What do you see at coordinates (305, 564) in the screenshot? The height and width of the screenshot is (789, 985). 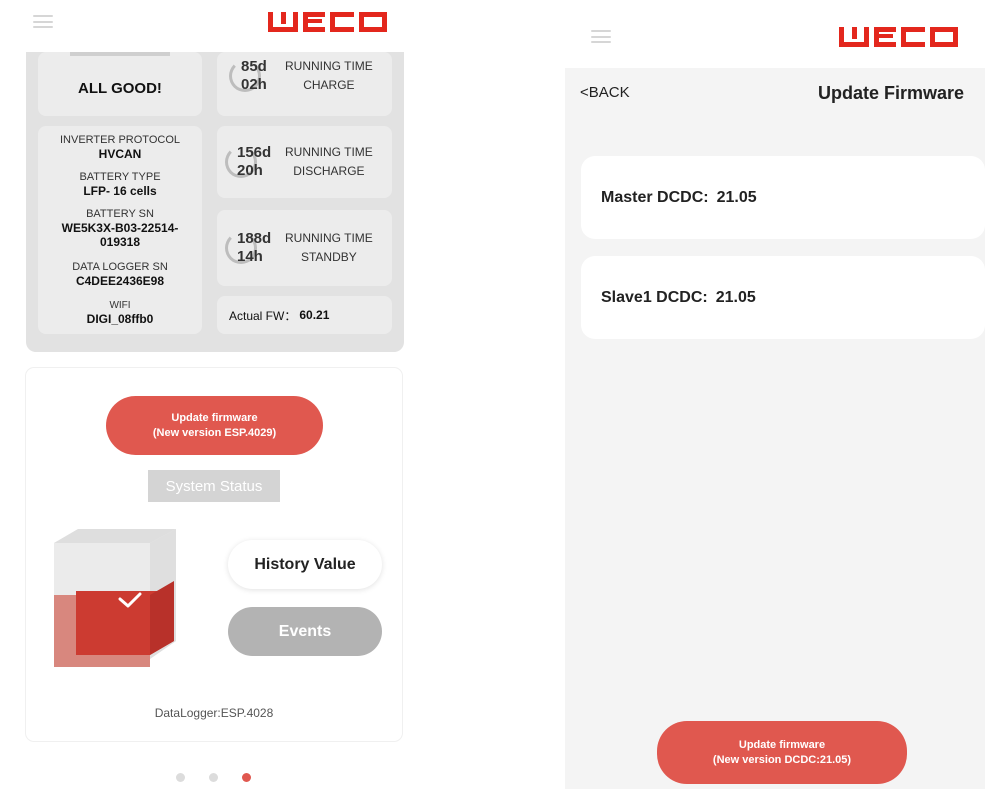 I see `history-value-button: History Value` at bounding box center [305, 564].